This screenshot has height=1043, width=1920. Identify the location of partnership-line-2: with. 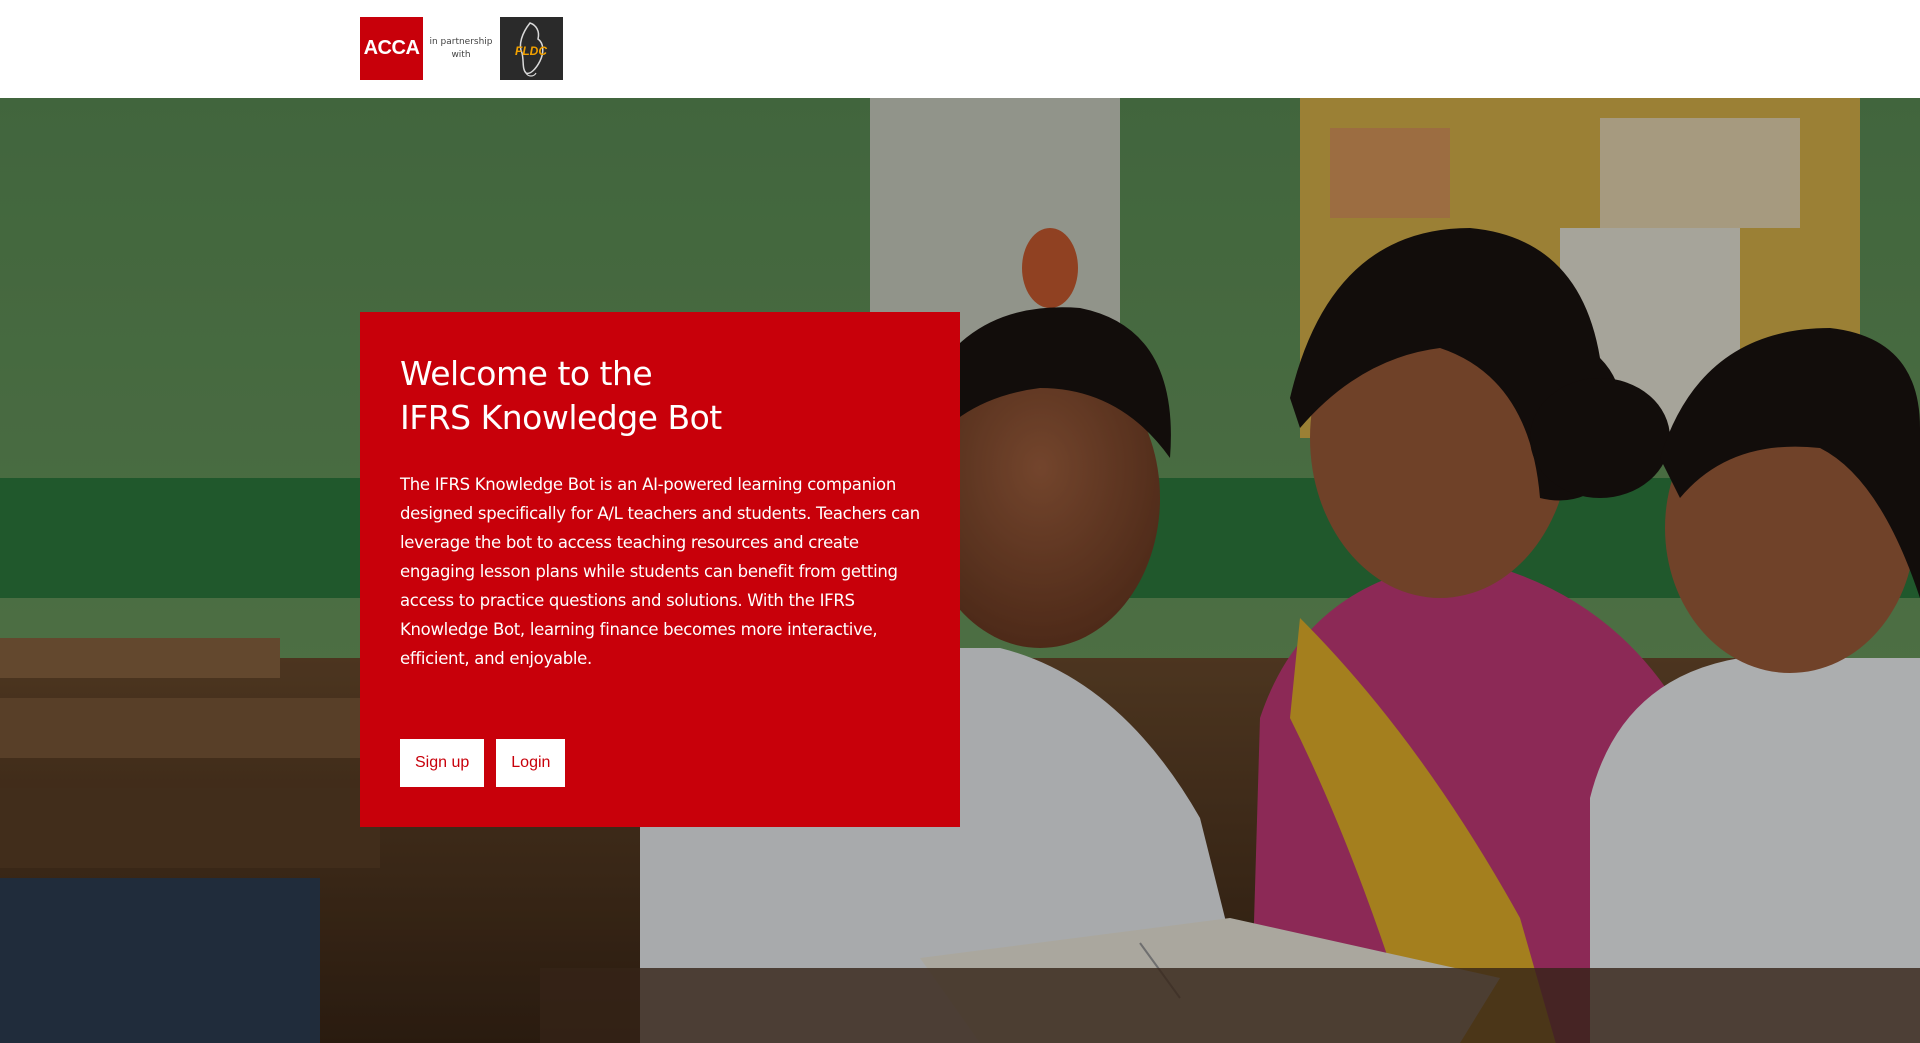
(461, 55).